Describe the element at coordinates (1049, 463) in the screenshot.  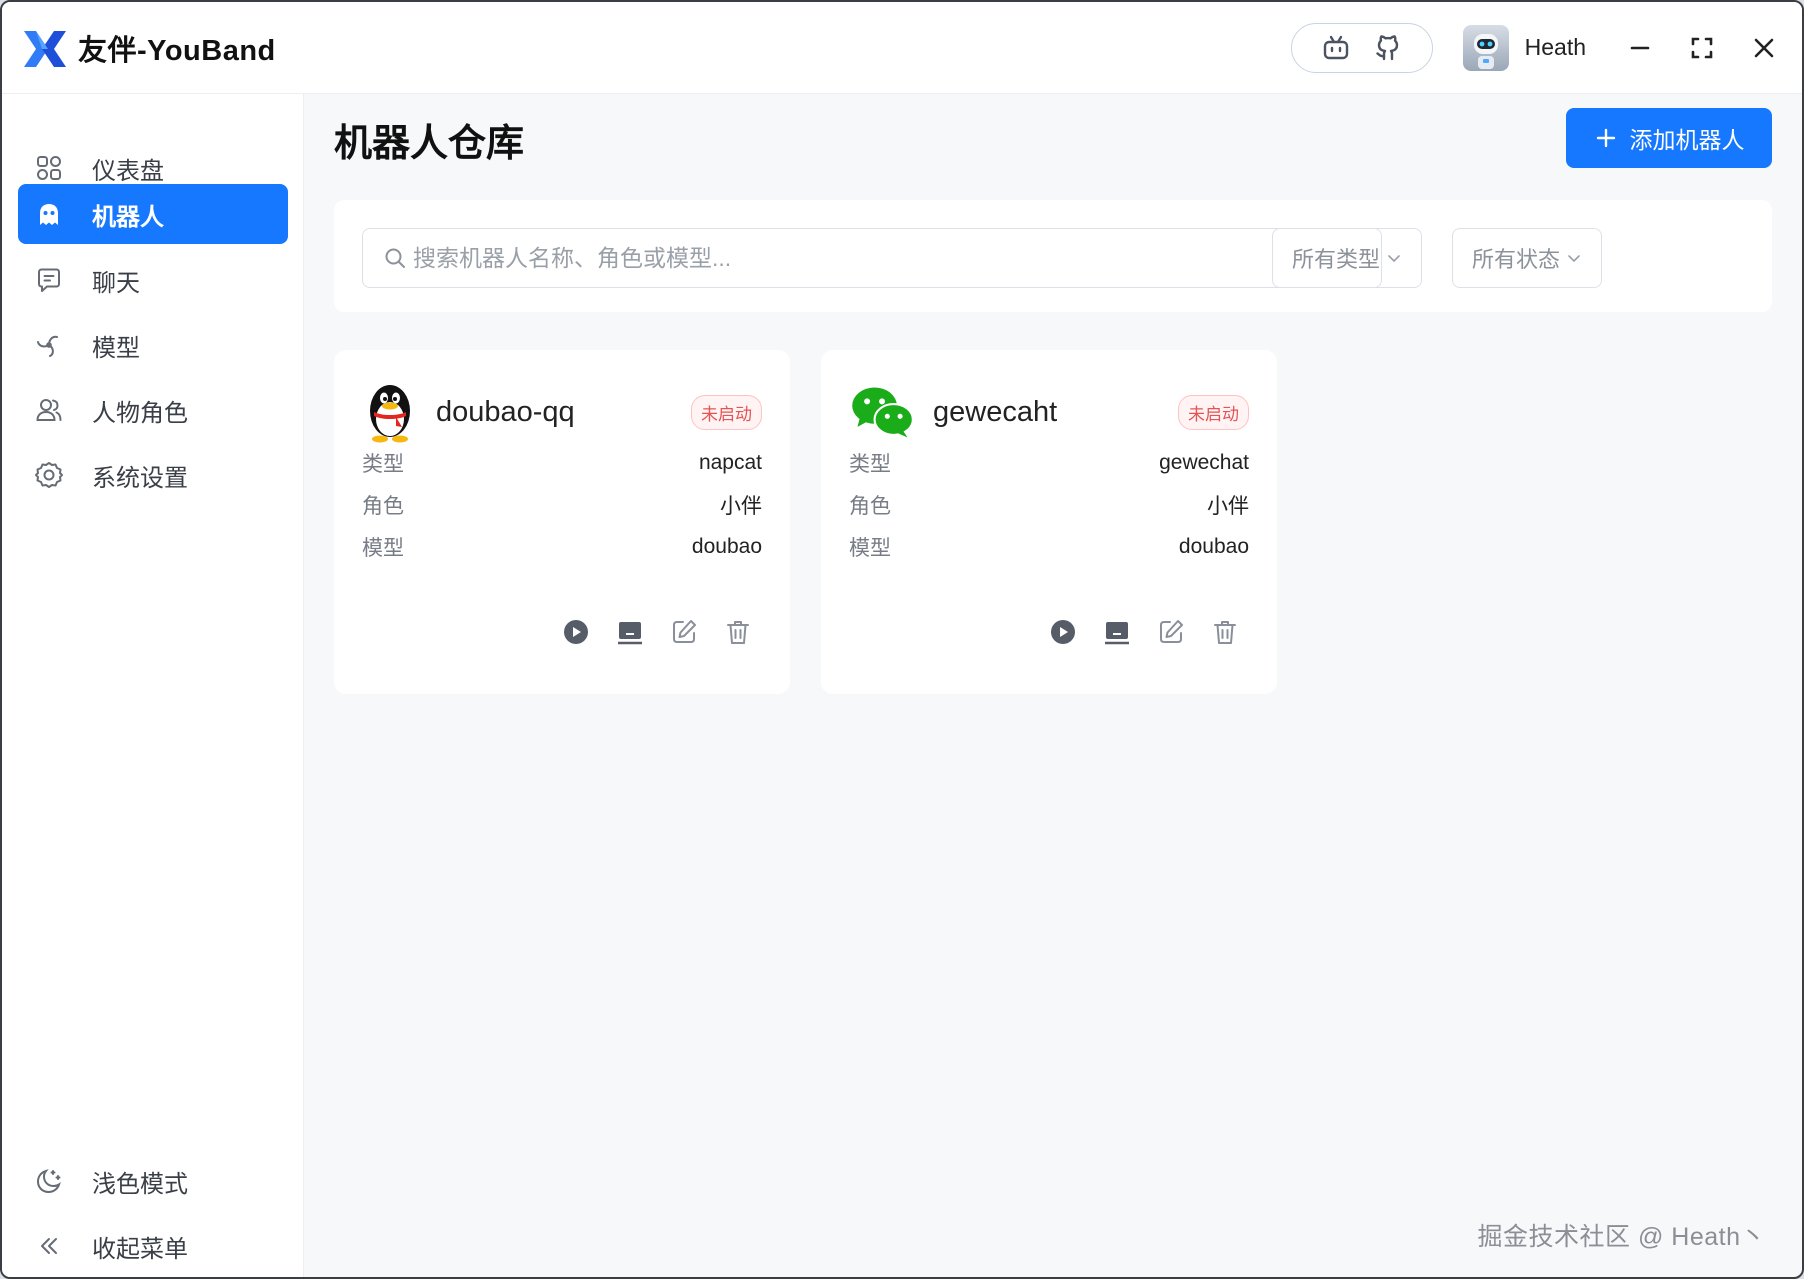
I see `robot-field-row: 类型 gewechat` at that location.